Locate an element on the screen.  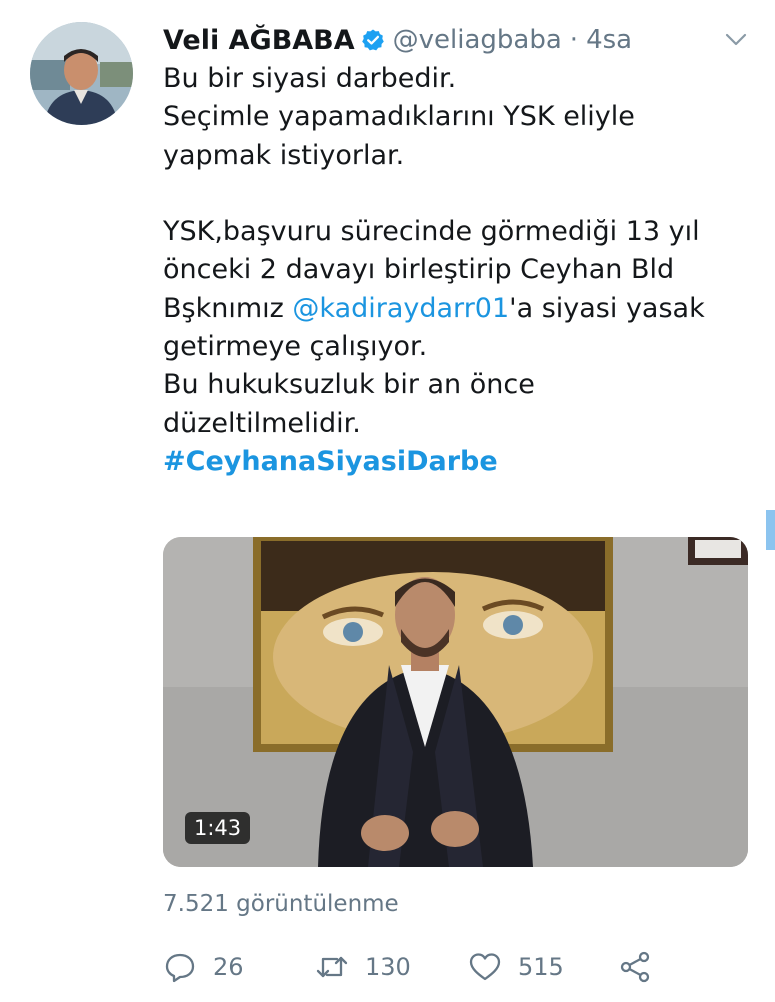
tweet-text-line: Seçimle yapamadıklarını YSK eliyle is located at coordinates (399, 117).